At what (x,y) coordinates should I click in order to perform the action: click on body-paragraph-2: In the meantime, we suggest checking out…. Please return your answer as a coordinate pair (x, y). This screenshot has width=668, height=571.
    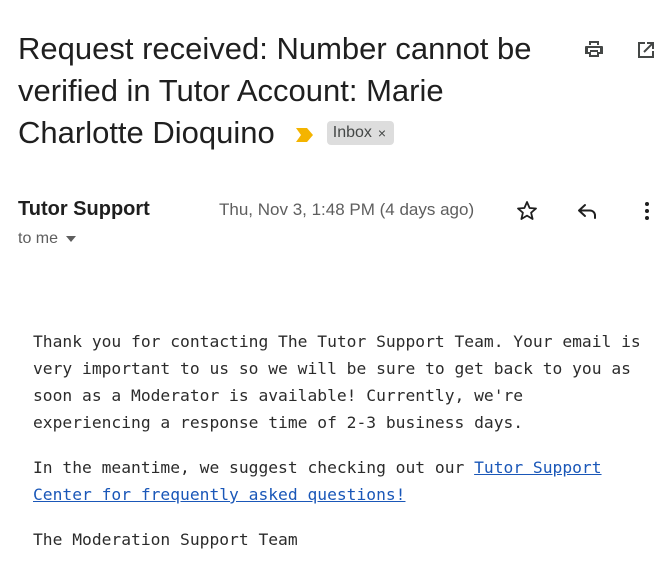
    Looking at the image, I should click on (340, 481).